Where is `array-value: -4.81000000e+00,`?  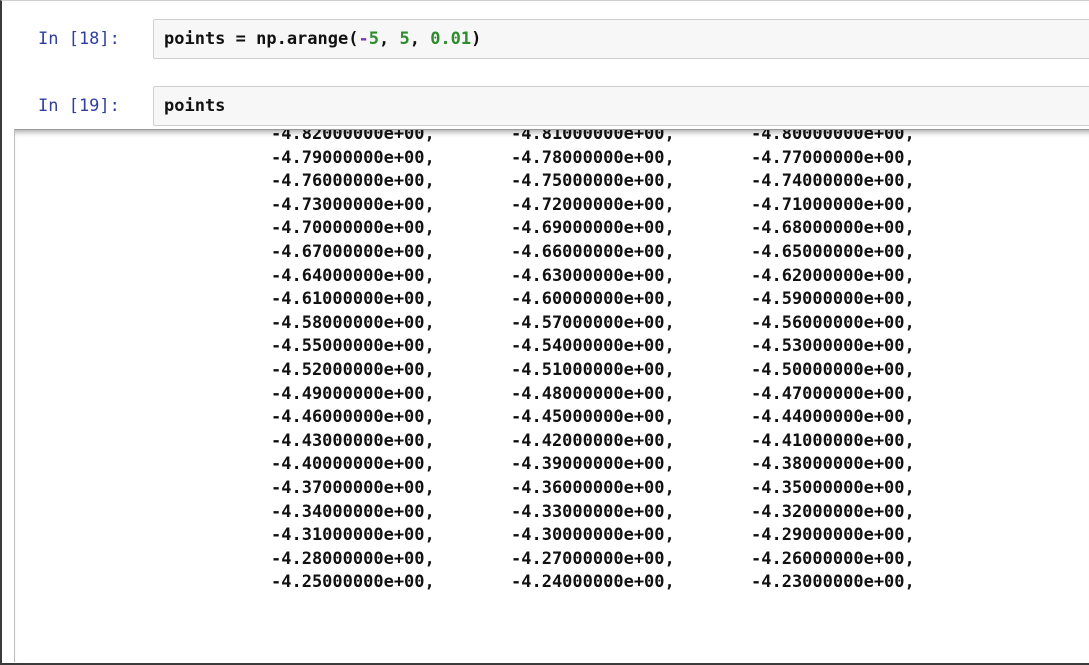
array-value: -4.81000000e+00, is located at coordinates (593, 136).